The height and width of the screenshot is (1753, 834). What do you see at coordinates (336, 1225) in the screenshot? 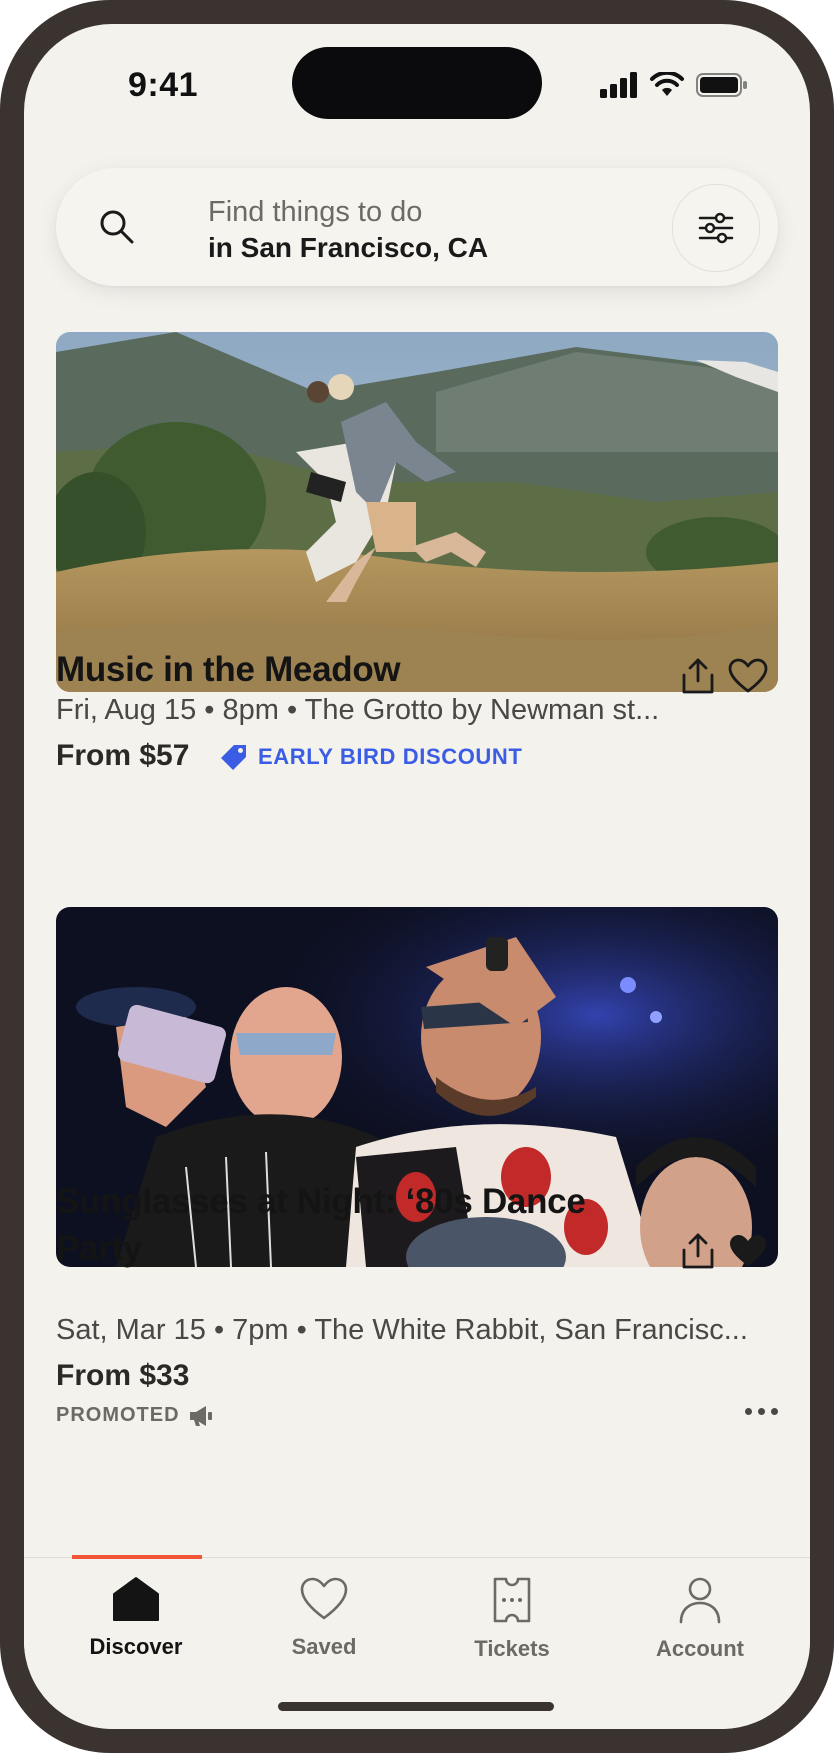
I see `event-title: Sunglasses at Night: ‘80s Dance Party` at bounding box center [336, 1225].